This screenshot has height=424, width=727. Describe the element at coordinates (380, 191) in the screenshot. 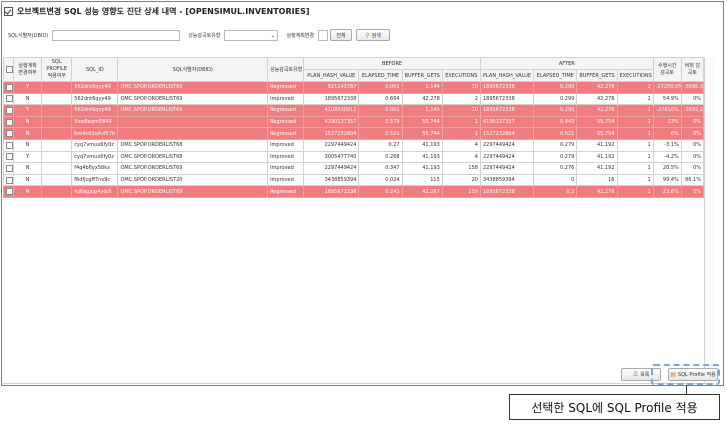

I see `cell-before-elapsed: 0.243` at that location.